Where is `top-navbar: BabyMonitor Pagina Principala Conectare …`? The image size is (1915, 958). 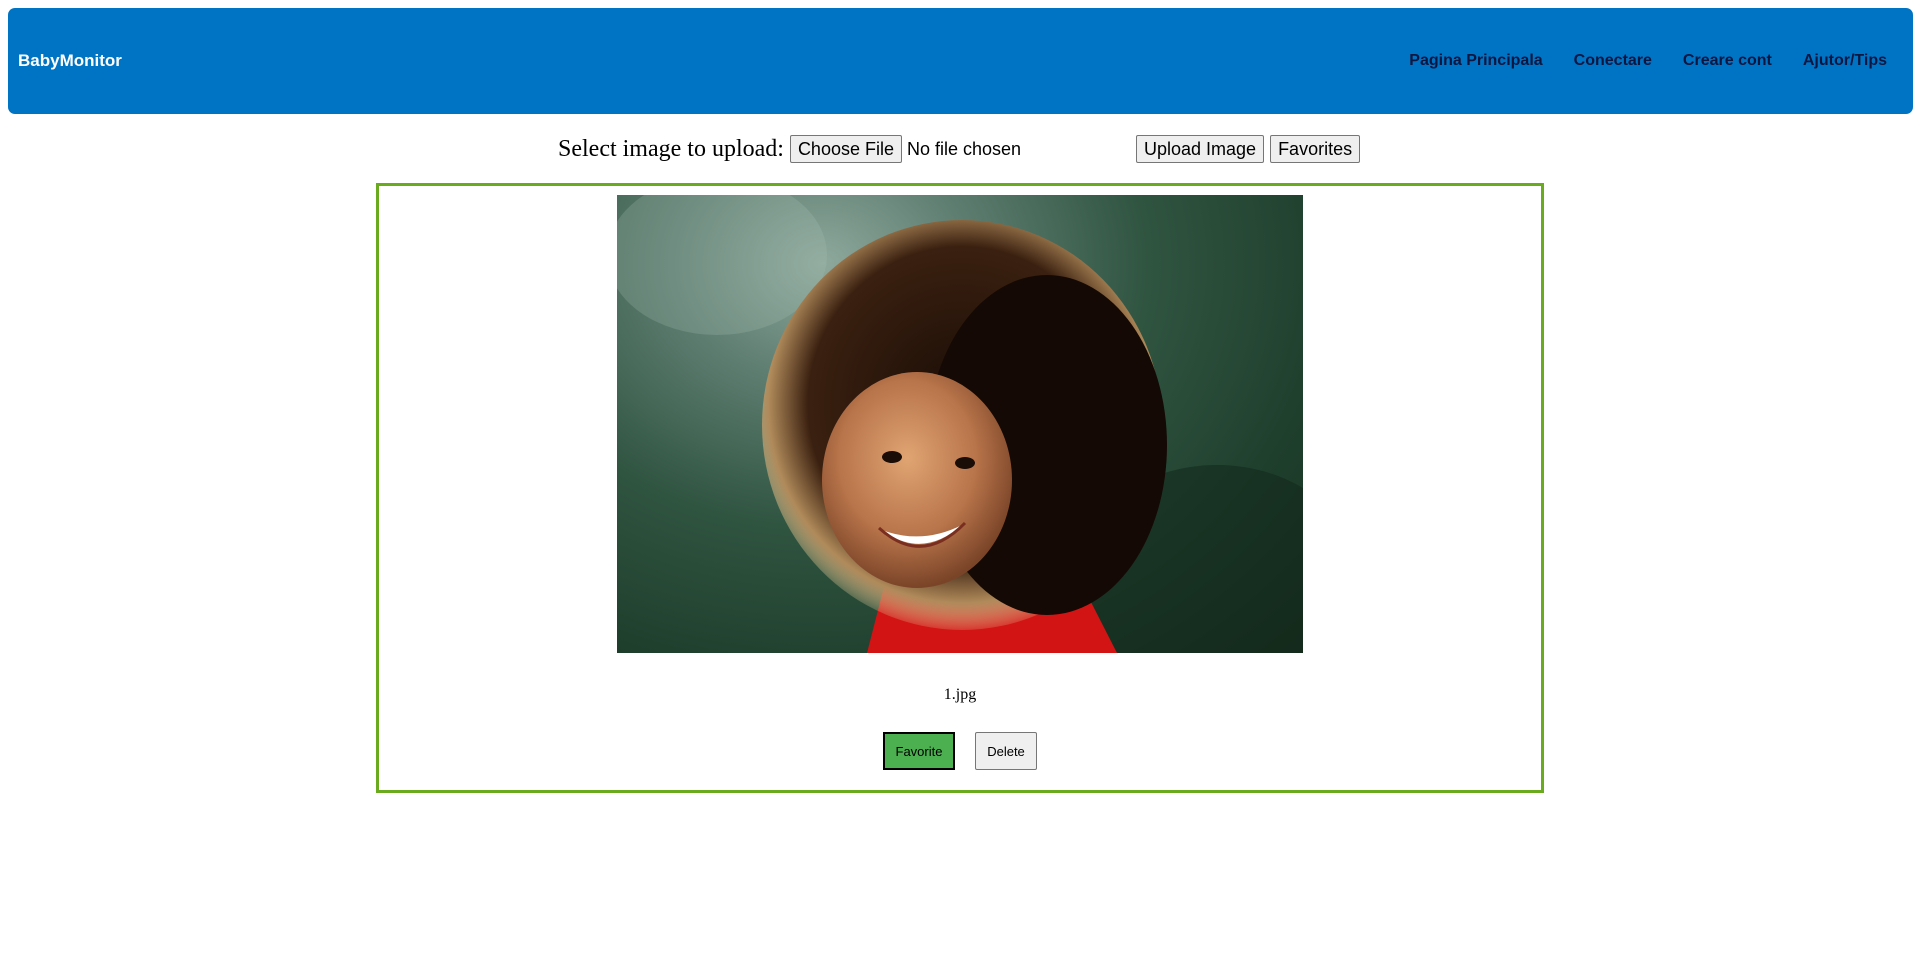 top-navbar: BabyMonitor Pagina Principala Conectare … is located at coordinates (960, 61).